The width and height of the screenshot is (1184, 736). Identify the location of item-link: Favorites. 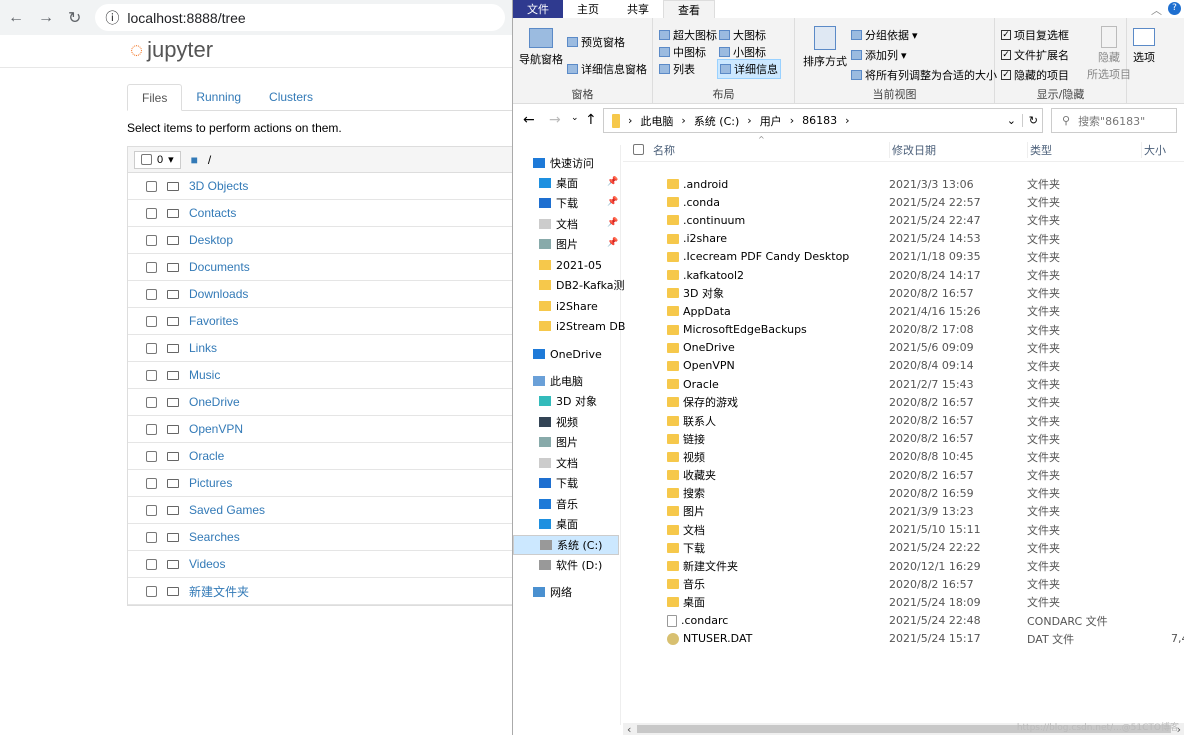
(213, 321).